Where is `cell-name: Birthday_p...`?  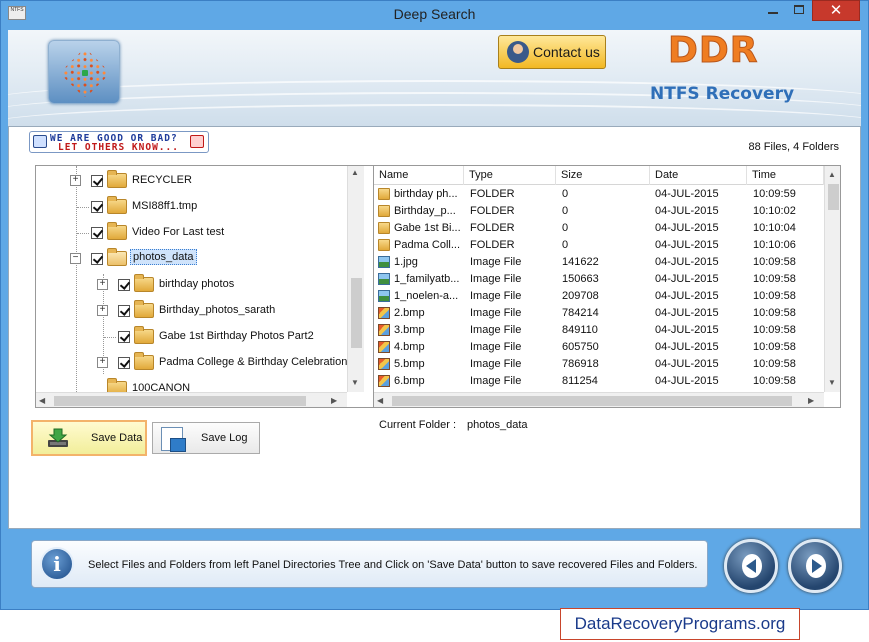
cell-name: Birthday_p... is located at coordinates (425, 211).